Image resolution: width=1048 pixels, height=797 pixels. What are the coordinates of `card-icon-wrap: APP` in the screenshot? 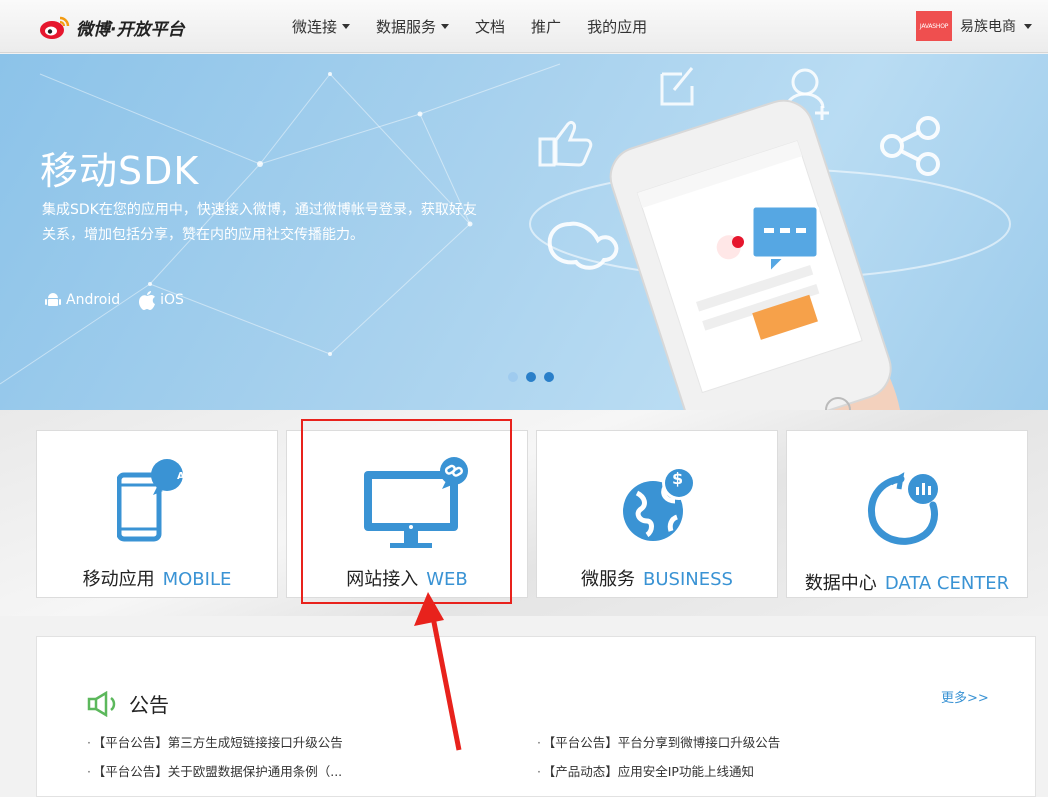 It's located at (157, 507).